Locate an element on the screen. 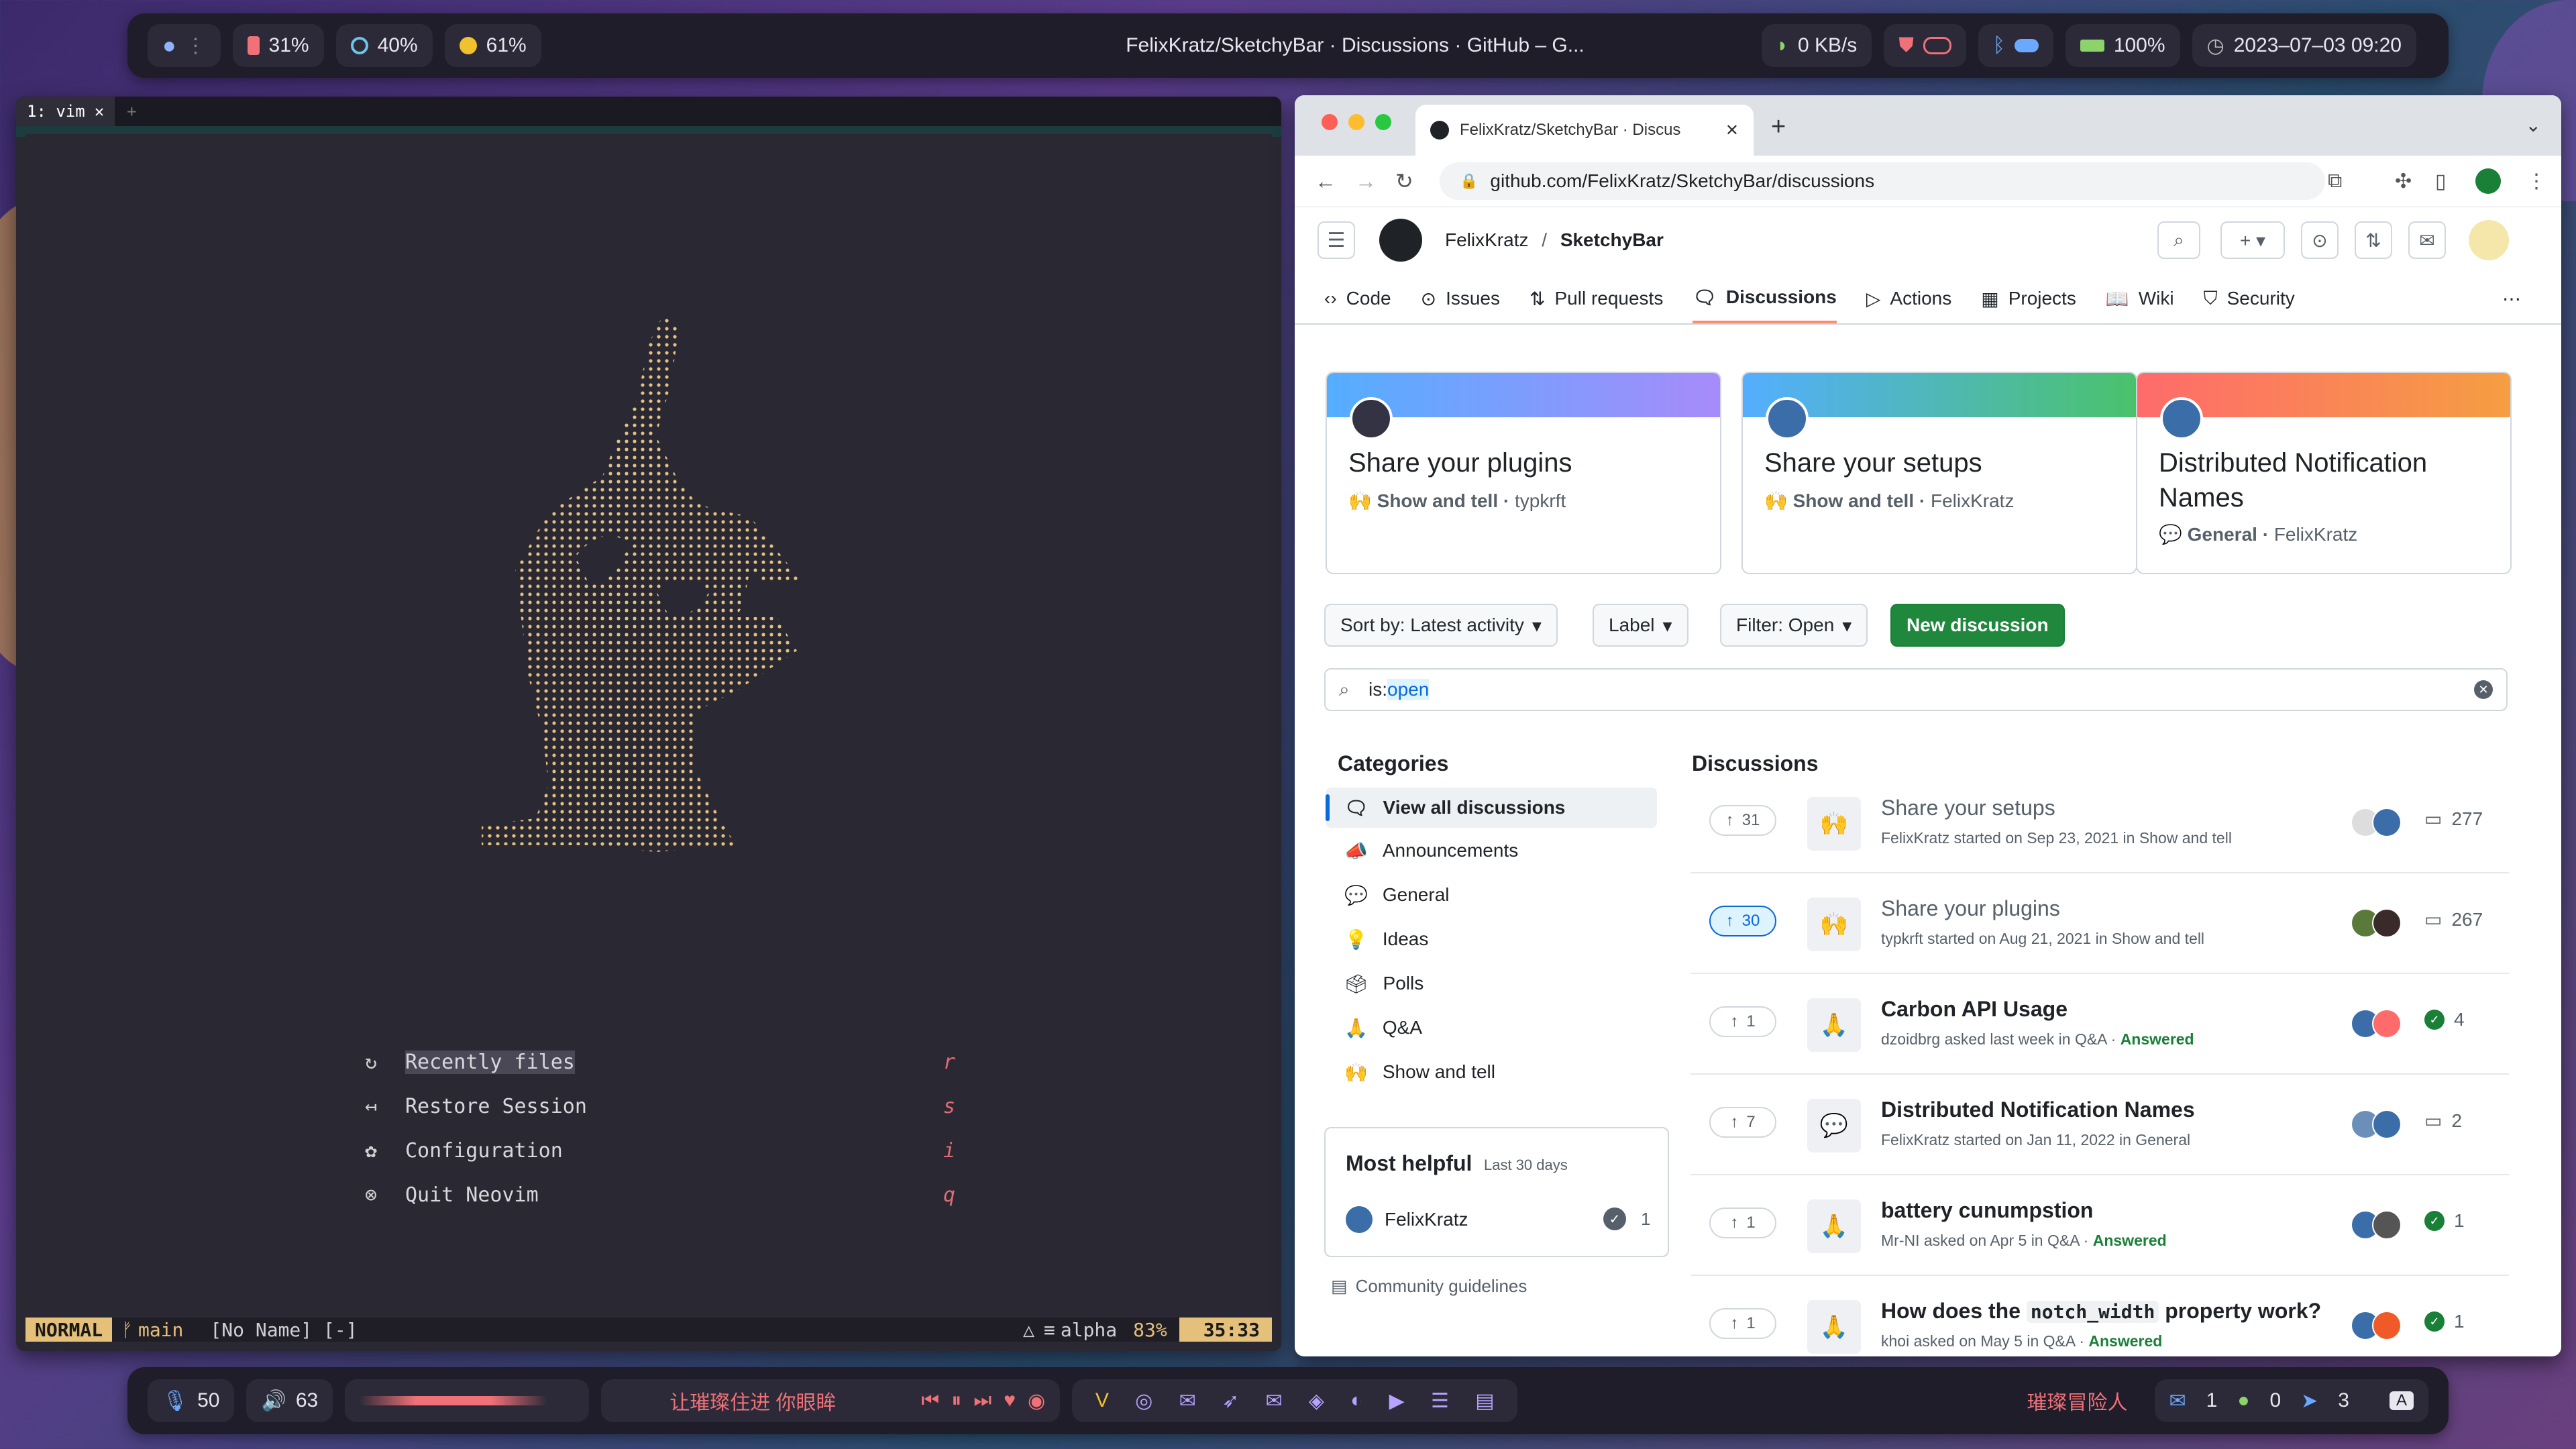 This screenshot has width=2576, height=1449. tab-security: ⛉ Security is located at coordinates (2249, 305).